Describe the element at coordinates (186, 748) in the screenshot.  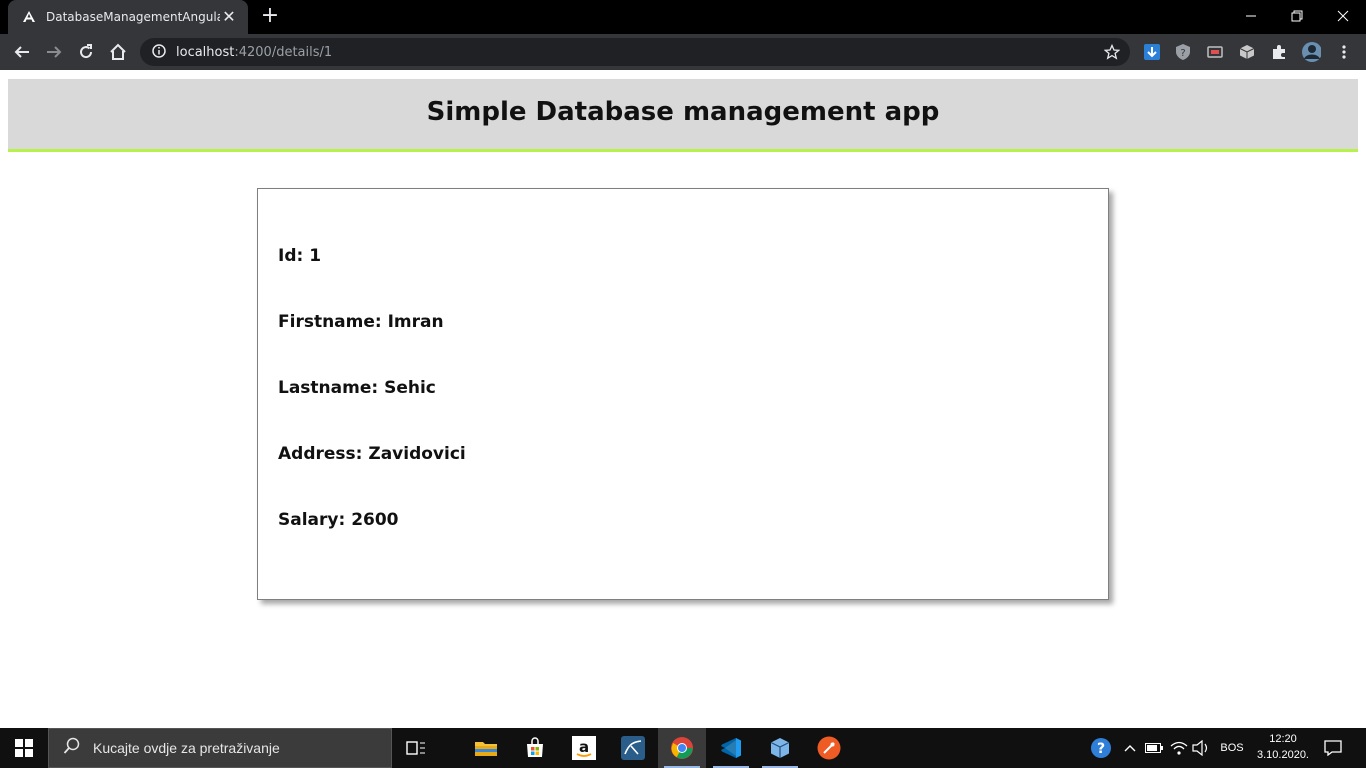
I see `search-placeholder: Kucajte ovdje za pretraživanje` at that location.